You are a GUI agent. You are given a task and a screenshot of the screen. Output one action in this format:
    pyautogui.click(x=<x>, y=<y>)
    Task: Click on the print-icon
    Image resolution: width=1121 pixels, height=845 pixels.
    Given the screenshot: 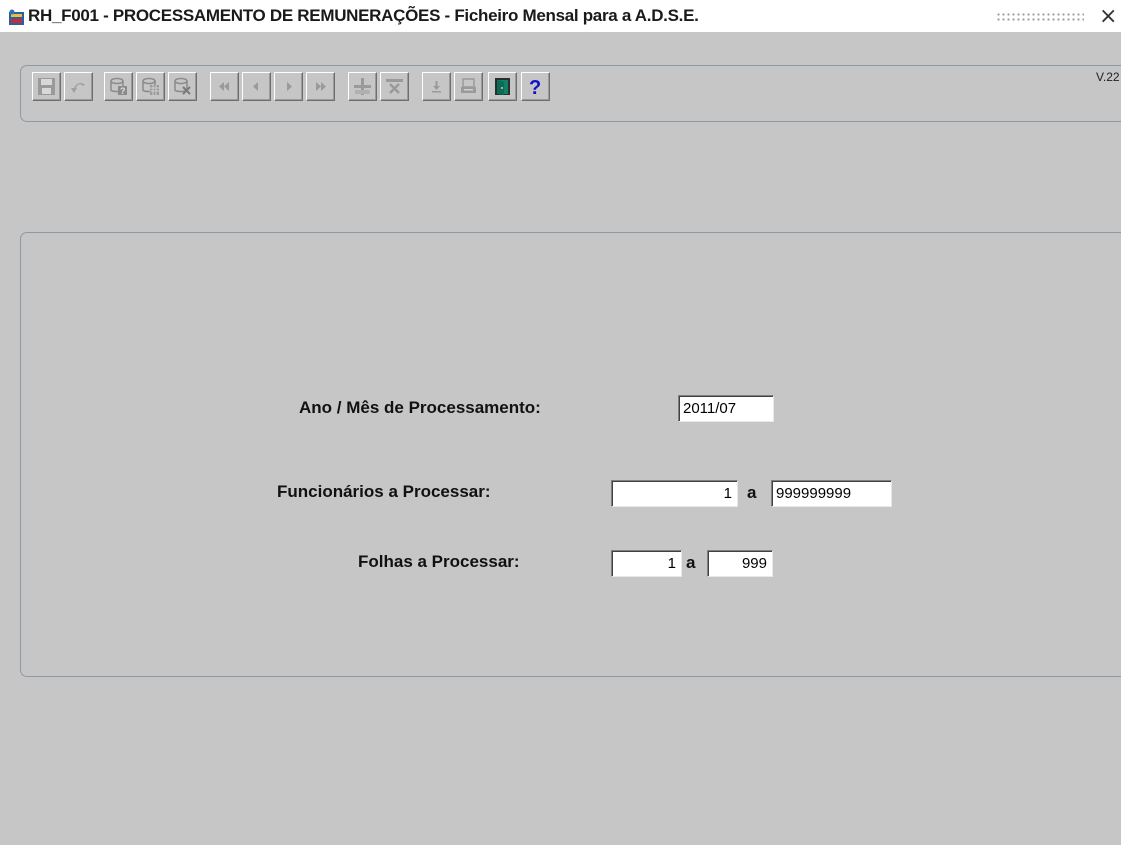 What is the action you would take?
    pyautogui.click(x=468, y=85)
    